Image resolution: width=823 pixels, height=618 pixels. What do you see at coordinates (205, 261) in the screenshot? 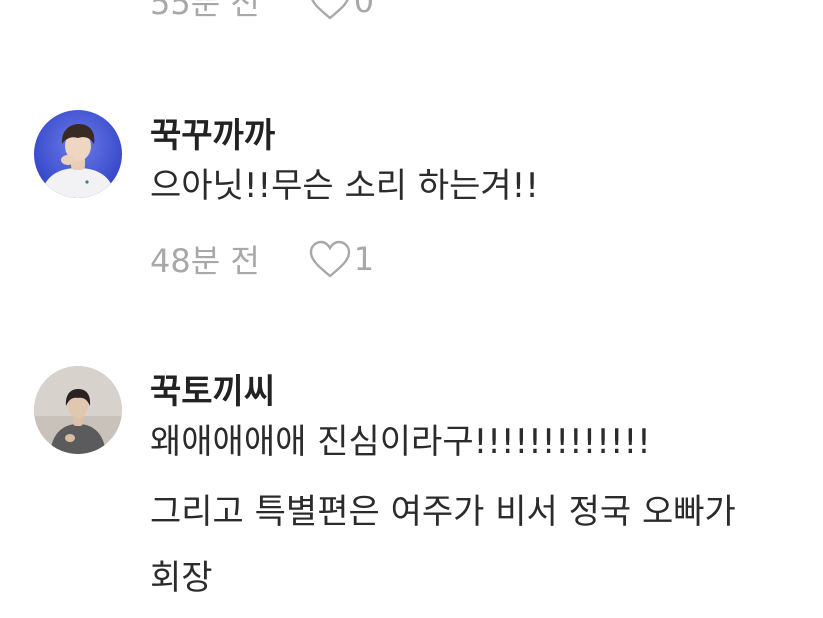
I see `comment-time: 48분 전` at bounding box center [205, 261].